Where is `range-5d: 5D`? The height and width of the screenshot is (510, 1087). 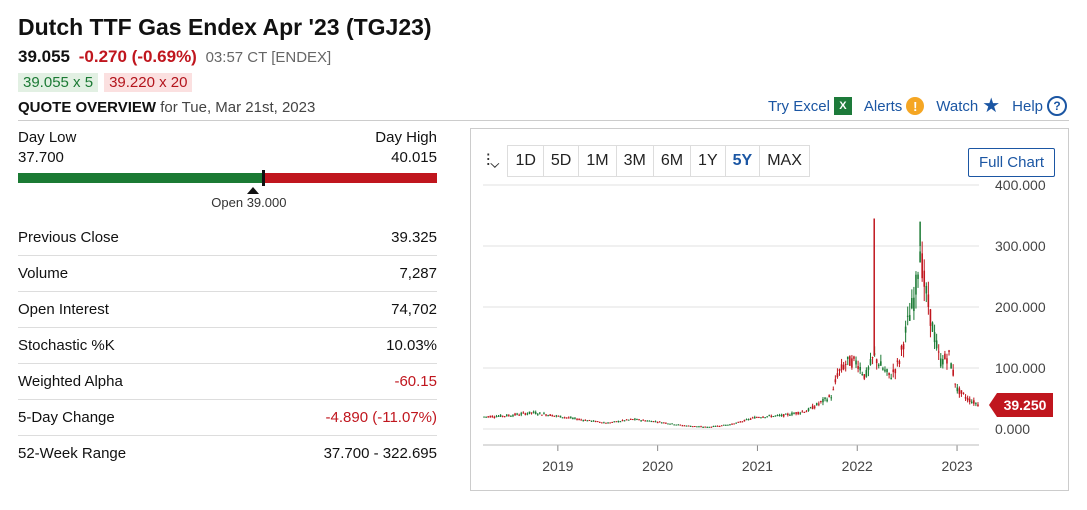
range-5d: 5D is located at coordinates (562, 161).